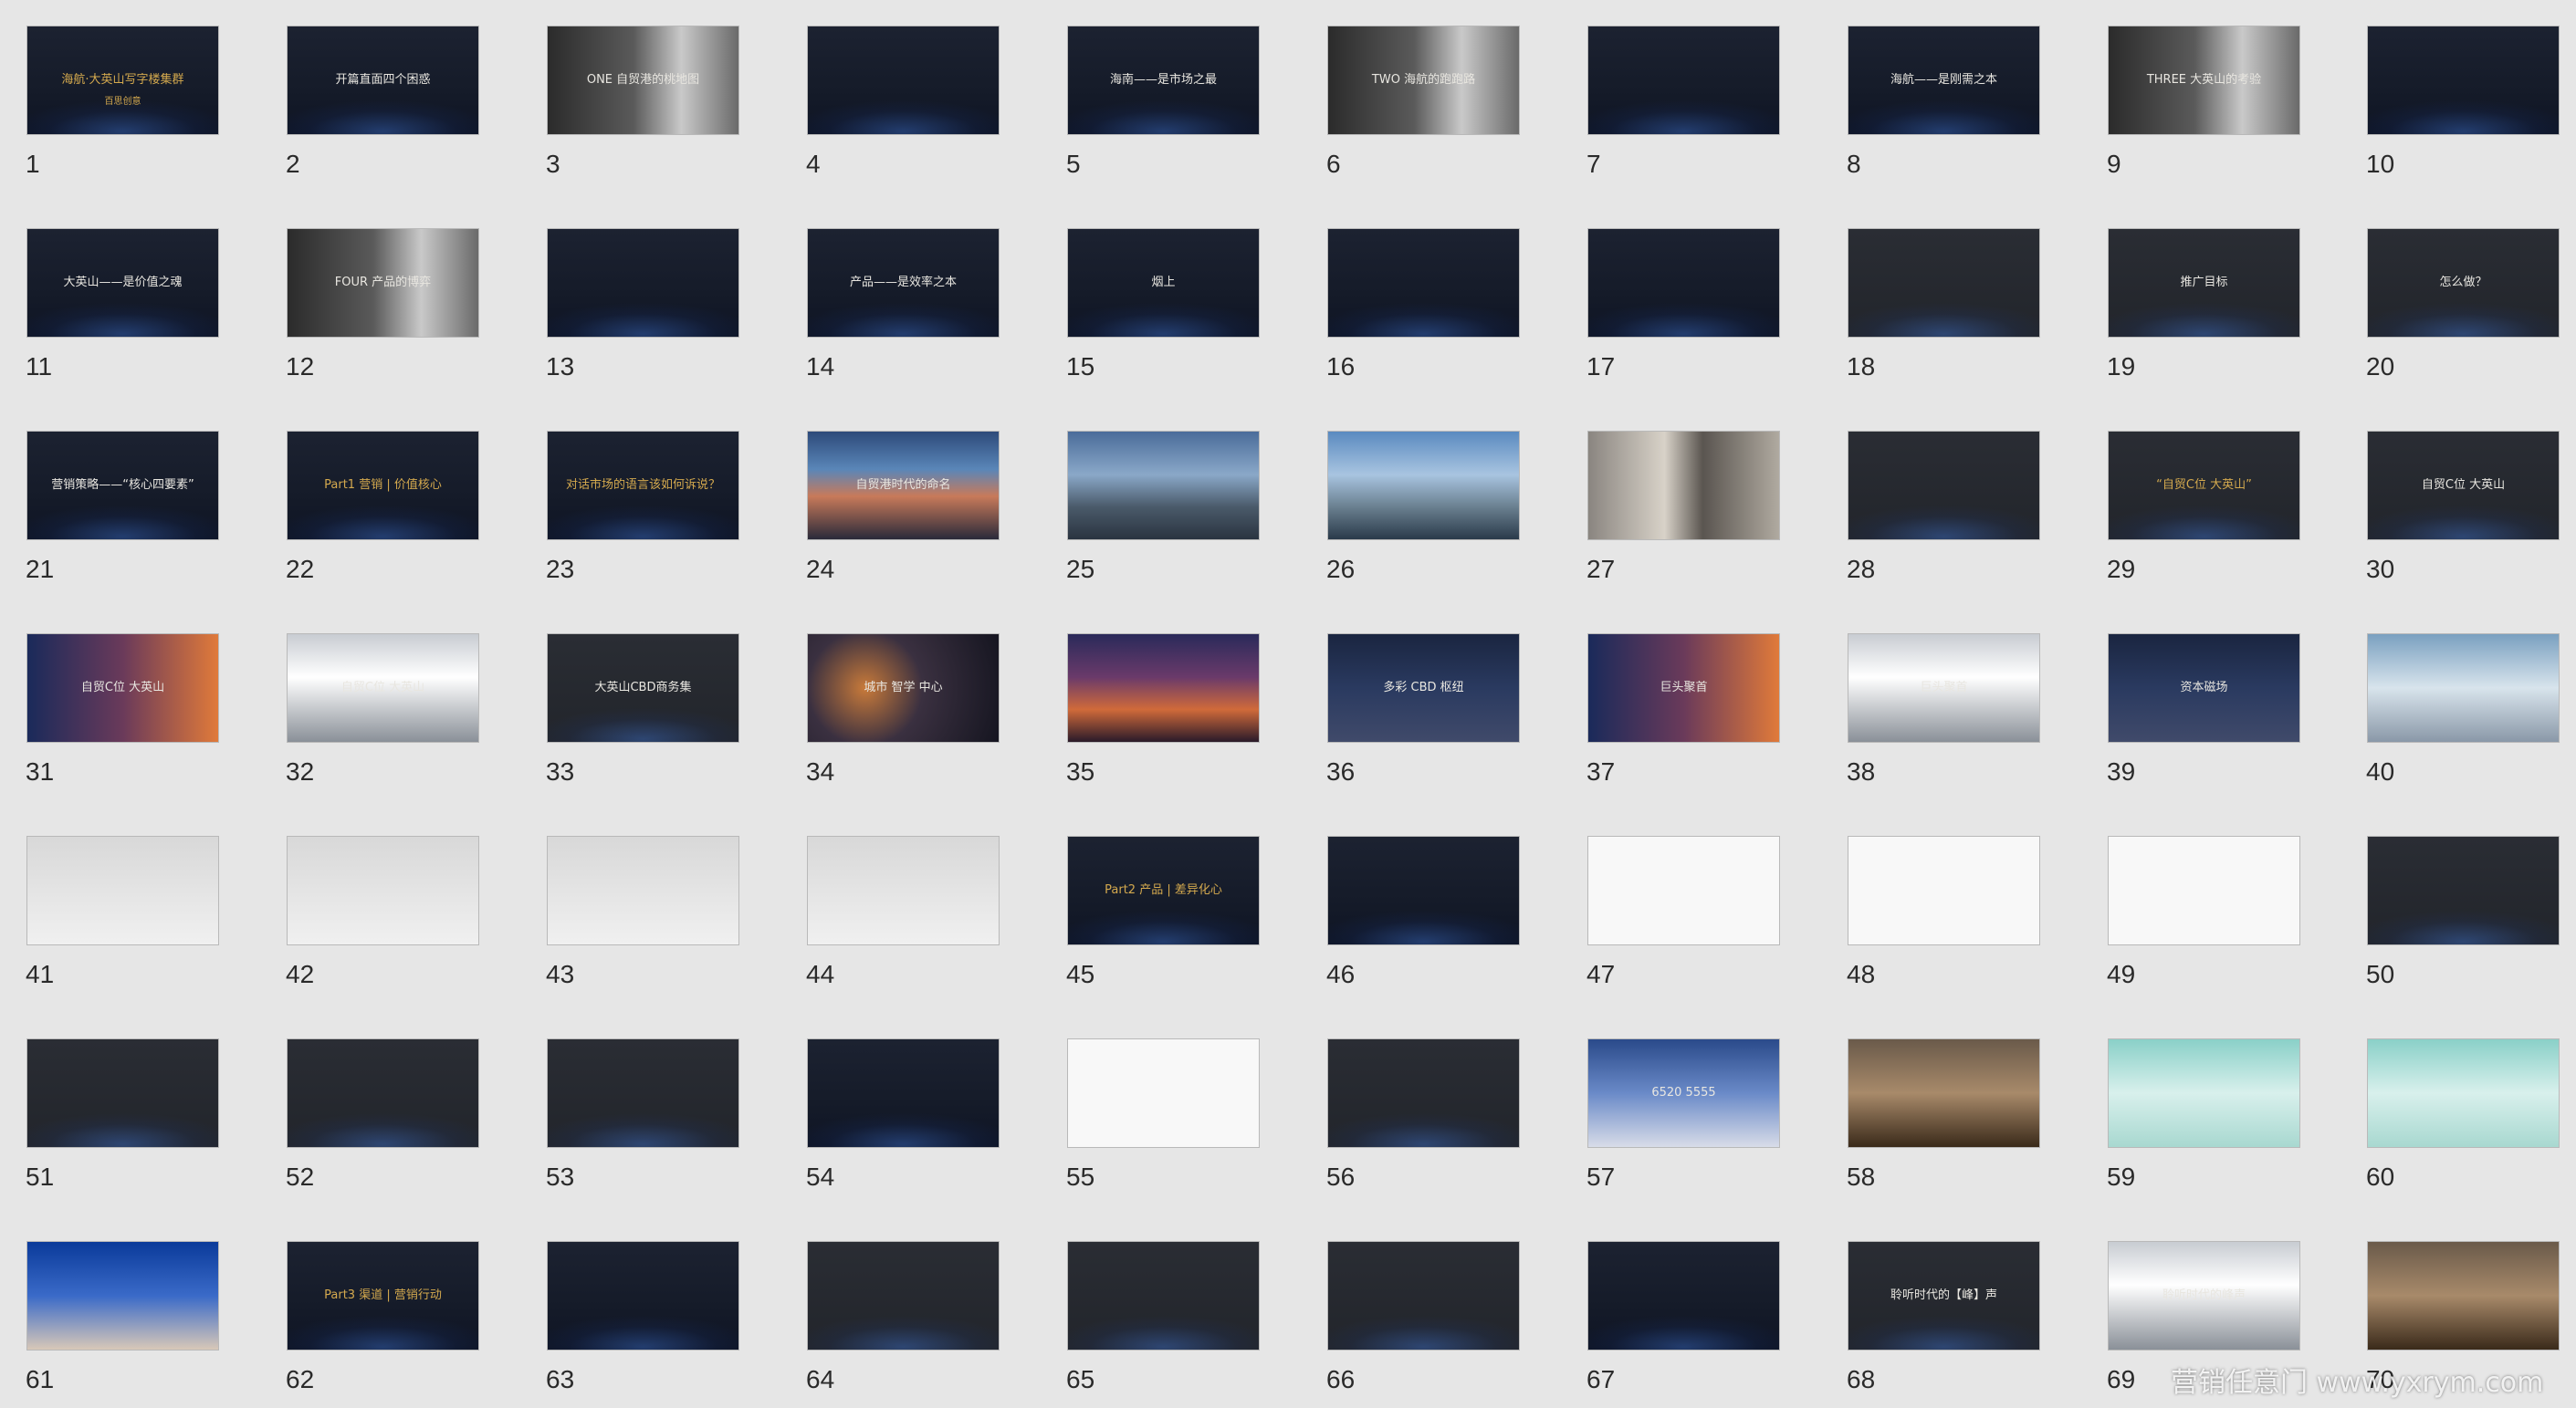  What do you see at coordinates (2463, 283) in the screenshot?
I see `slide-thumbnail: 怎么做？` at bounding box center [2463, 283].